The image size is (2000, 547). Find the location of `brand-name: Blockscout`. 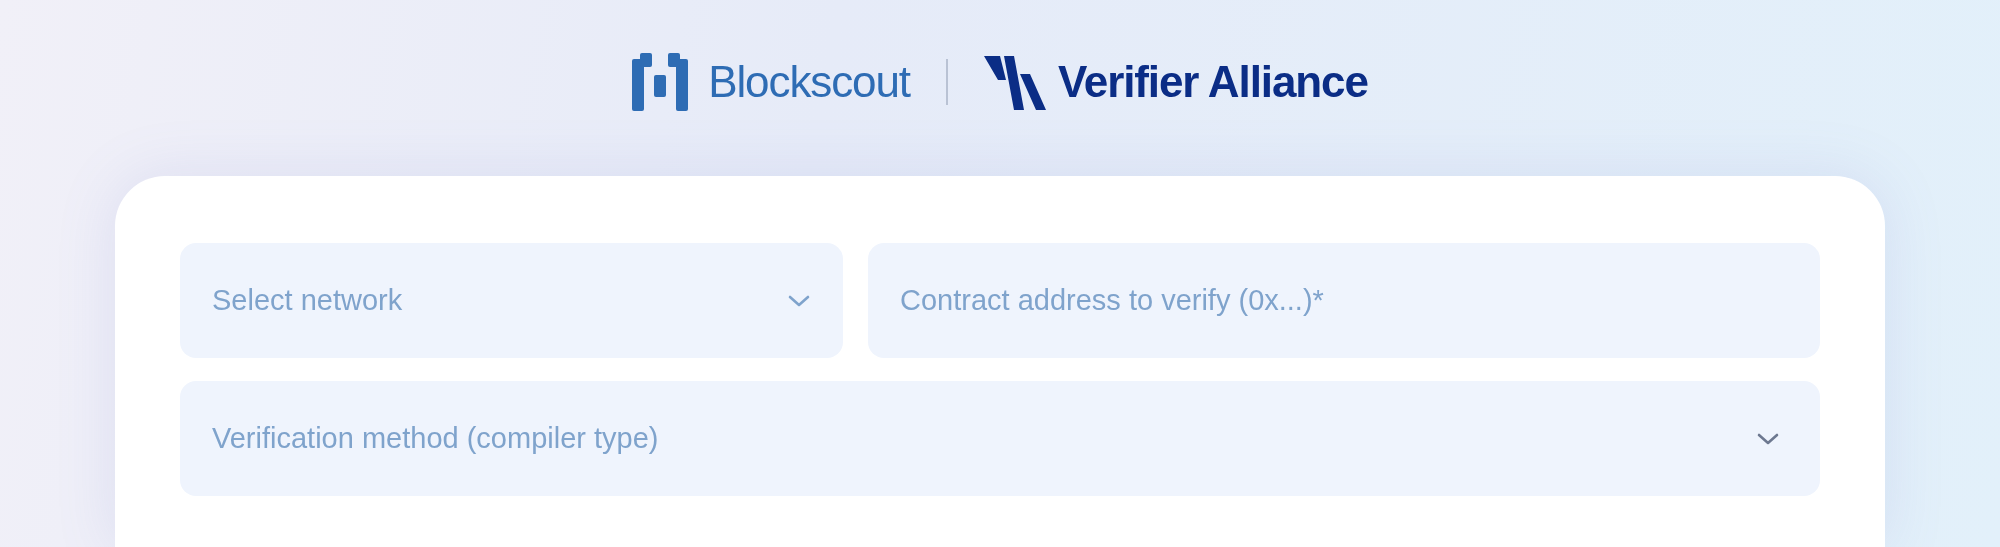

brand-name: Blockscout is located at coordinates (809, 82).